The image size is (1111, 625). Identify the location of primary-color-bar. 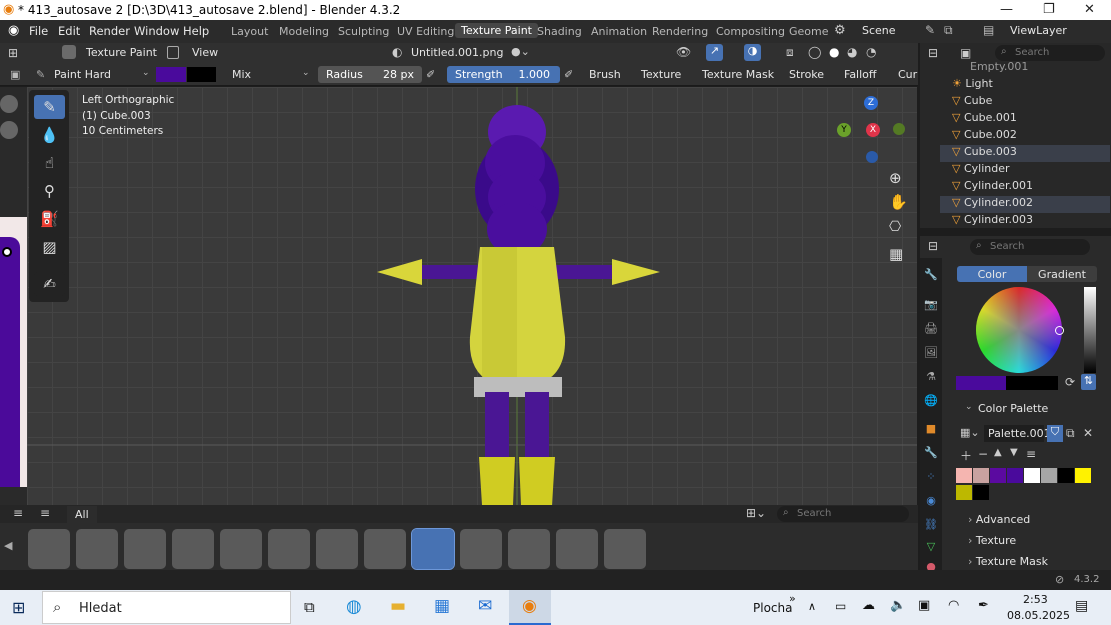
(981, 383).